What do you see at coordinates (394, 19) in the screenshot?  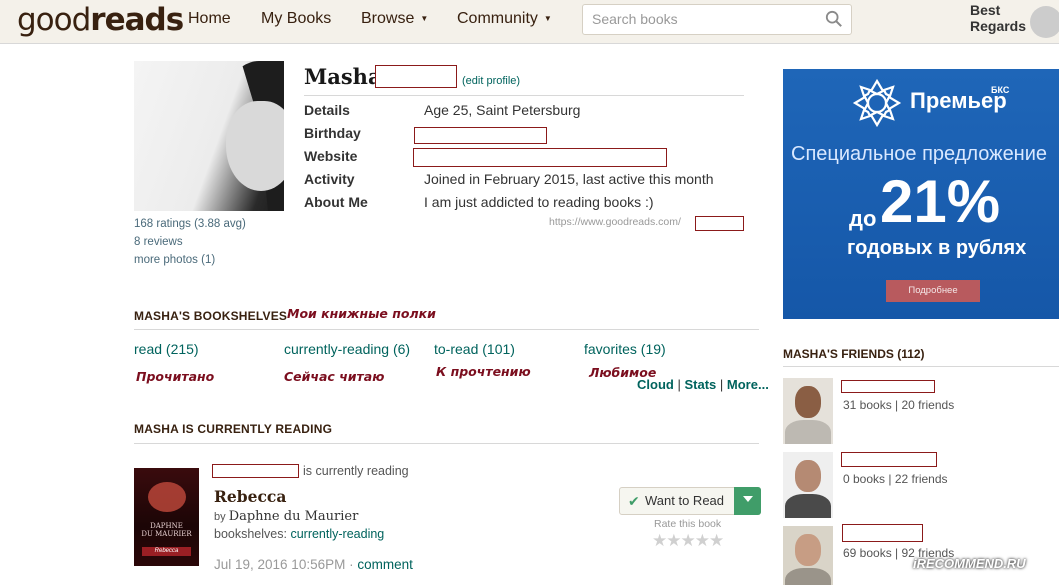 I see `nav-browse: Browse ▼` at bounding box center [394, 19].